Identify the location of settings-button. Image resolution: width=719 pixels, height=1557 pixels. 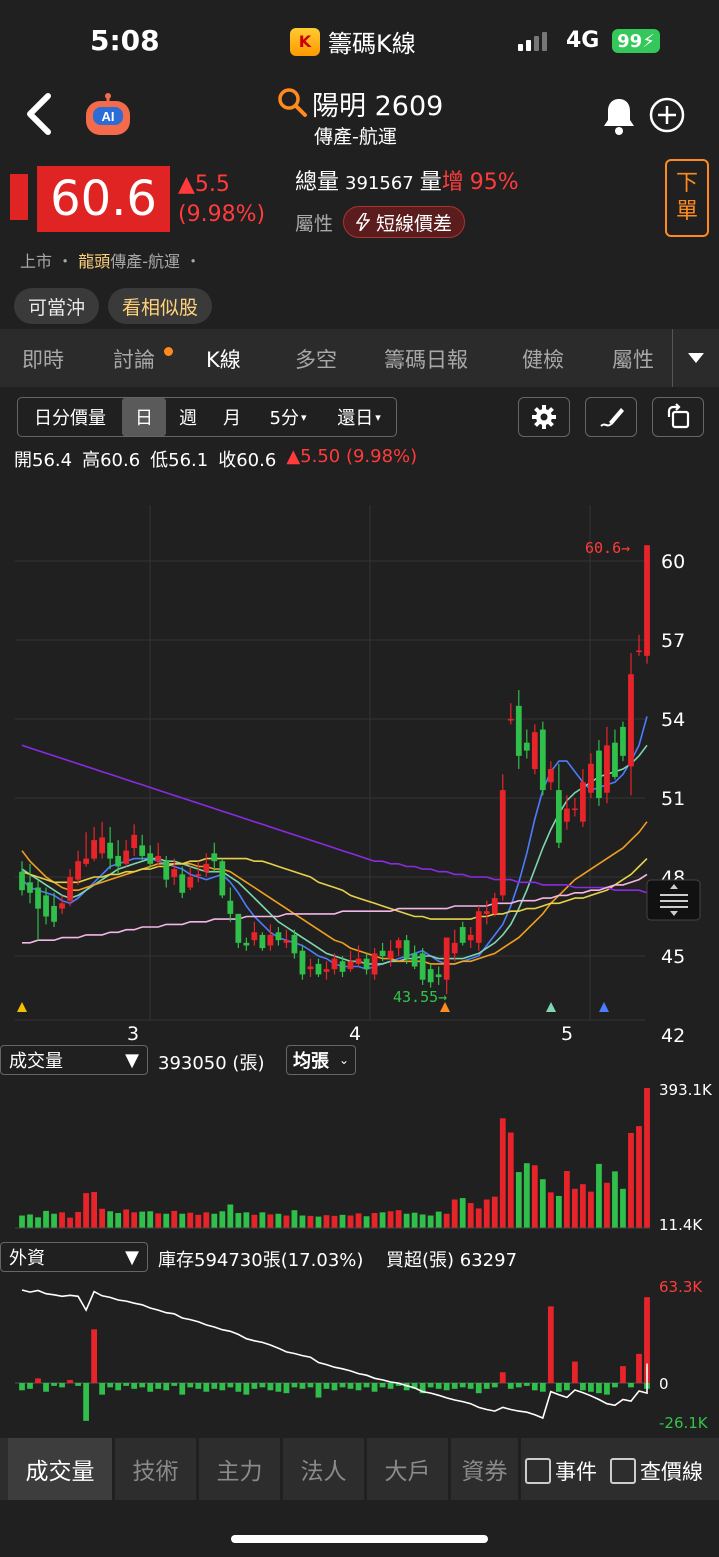
(544, 417).